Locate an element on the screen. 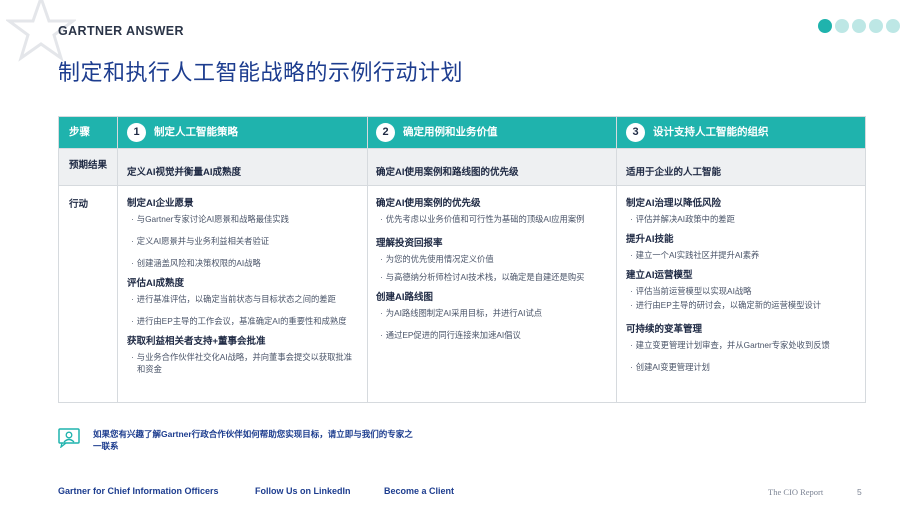 The width and height of the screenshot is (920, 518). footer-link-cio: Gartner for Chief Information Officers is located at coordinates (138, 491).